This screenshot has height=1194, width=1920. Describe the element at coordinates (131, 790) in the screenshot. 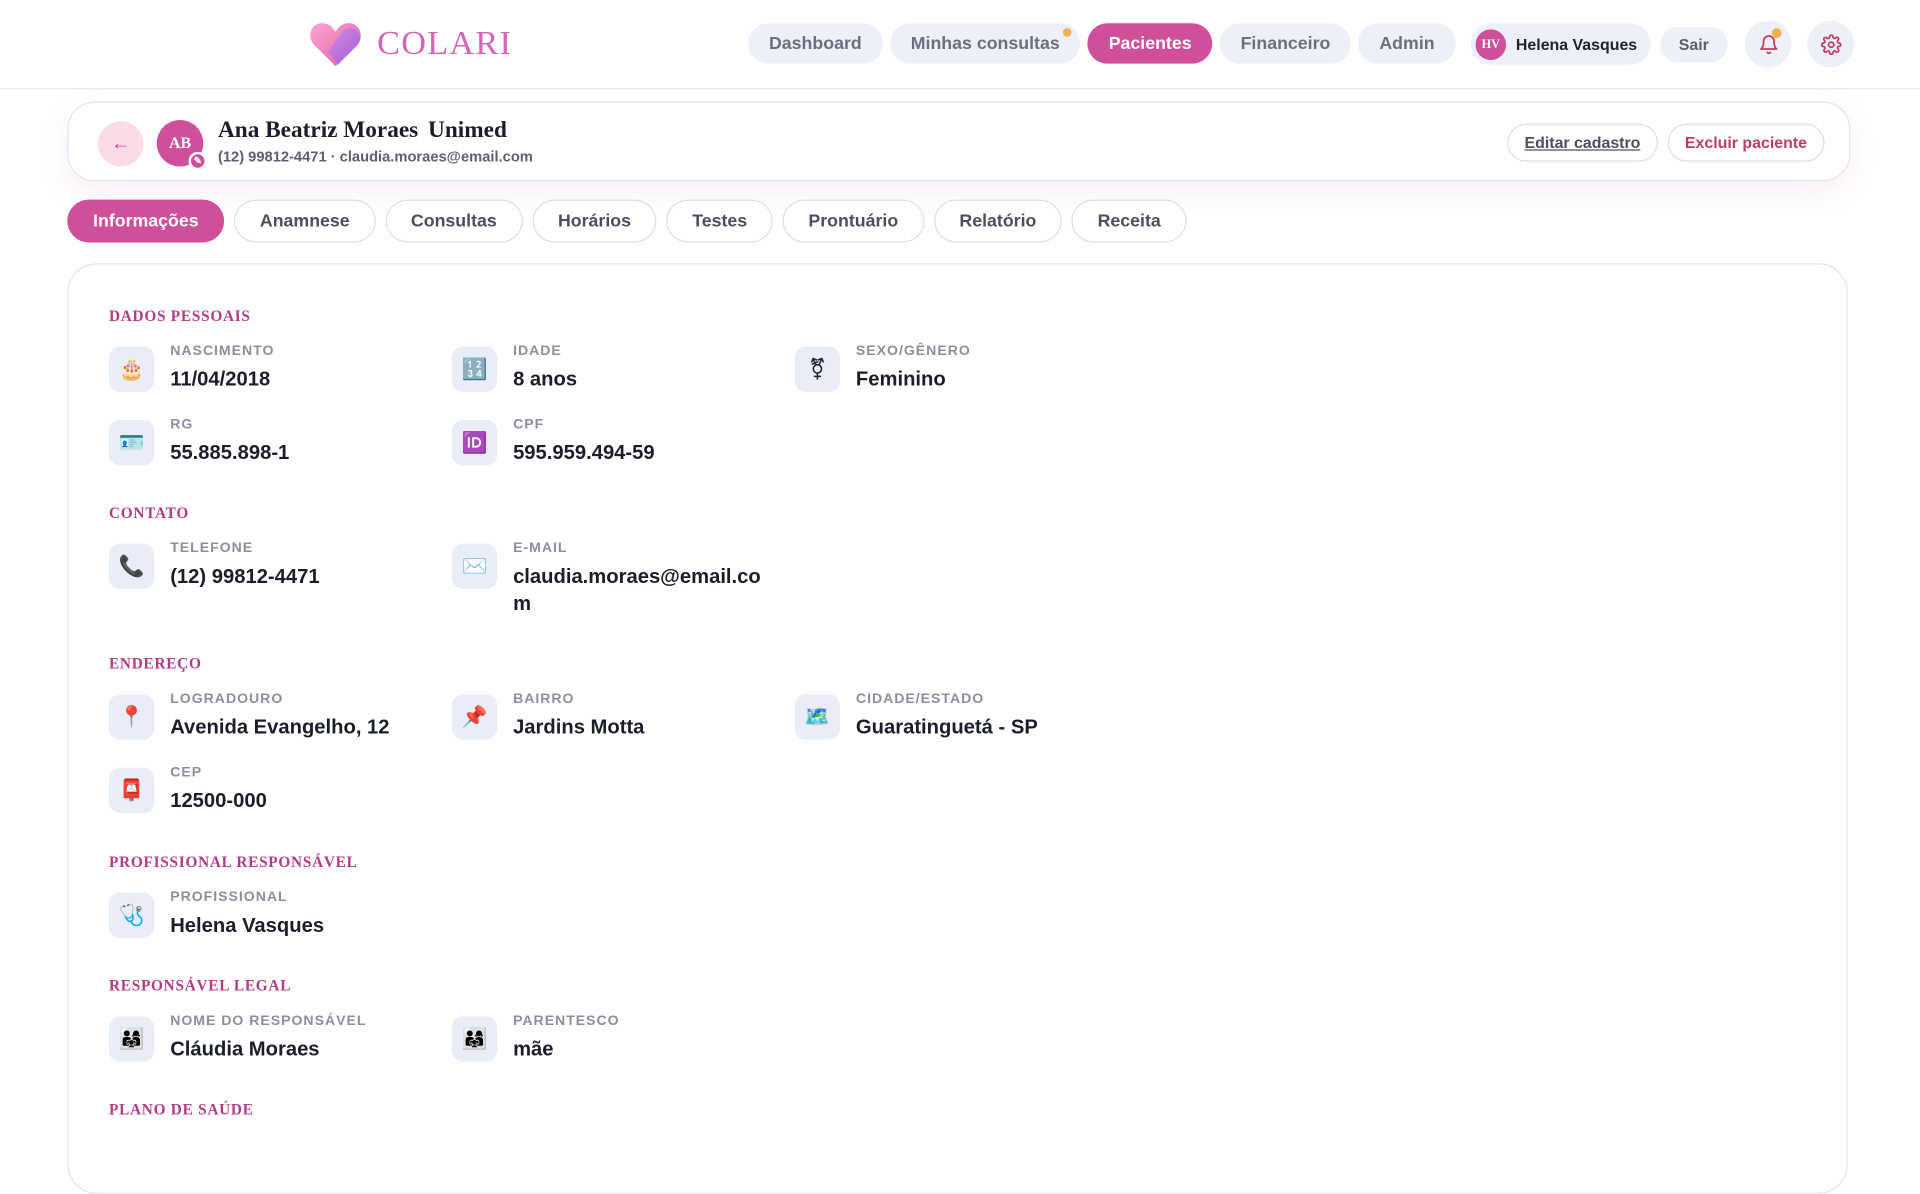

I see `postbox-icon: 📮` at that location.